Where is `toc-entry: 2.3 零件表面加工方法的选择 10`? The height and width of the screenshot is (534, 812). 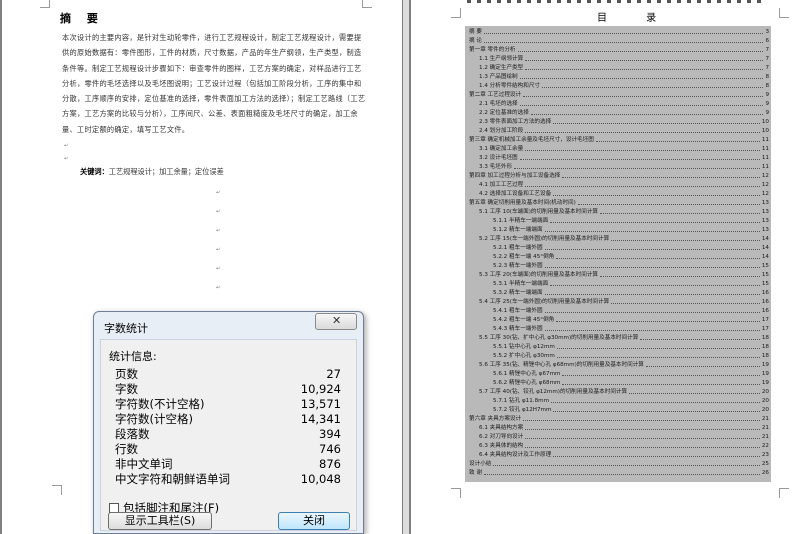
toc-entry: 2.3 零件表面加工方法的选择 10 is located at coordinates (618, 122).